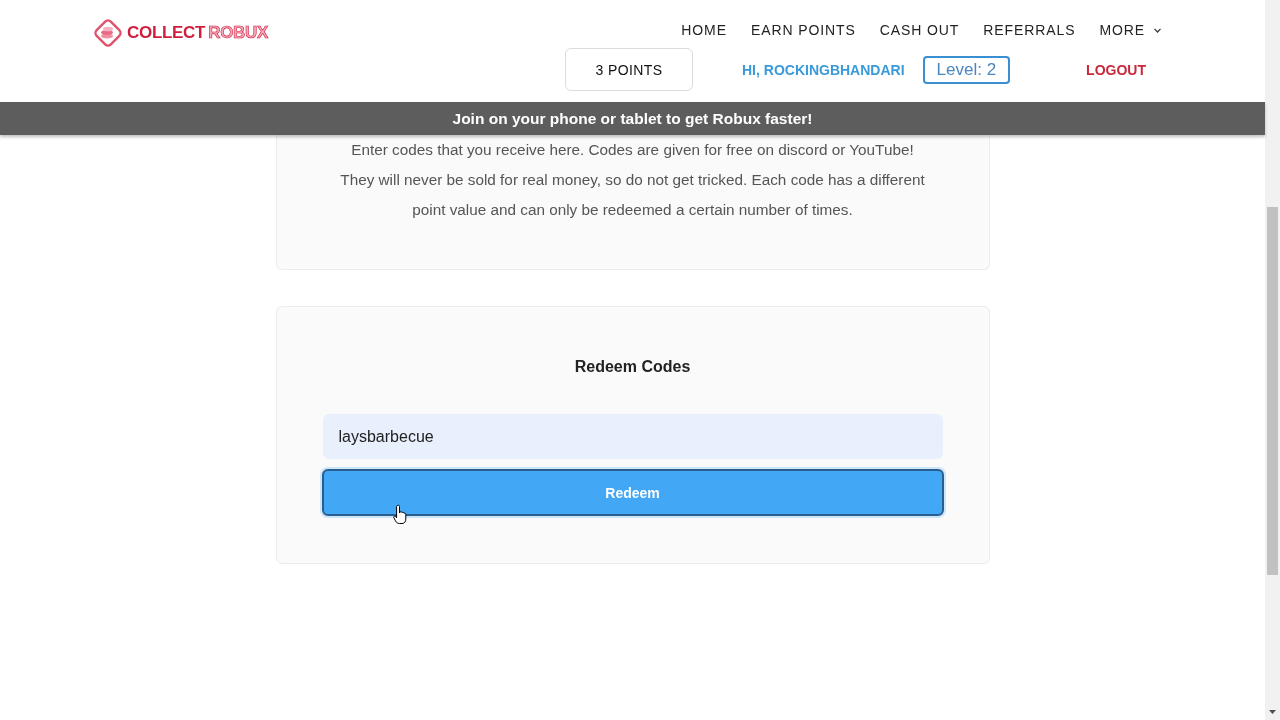  Describe the element at coordinates (919, 30) in the screenshot. I see `nav-link: CASH OUT` at that location.